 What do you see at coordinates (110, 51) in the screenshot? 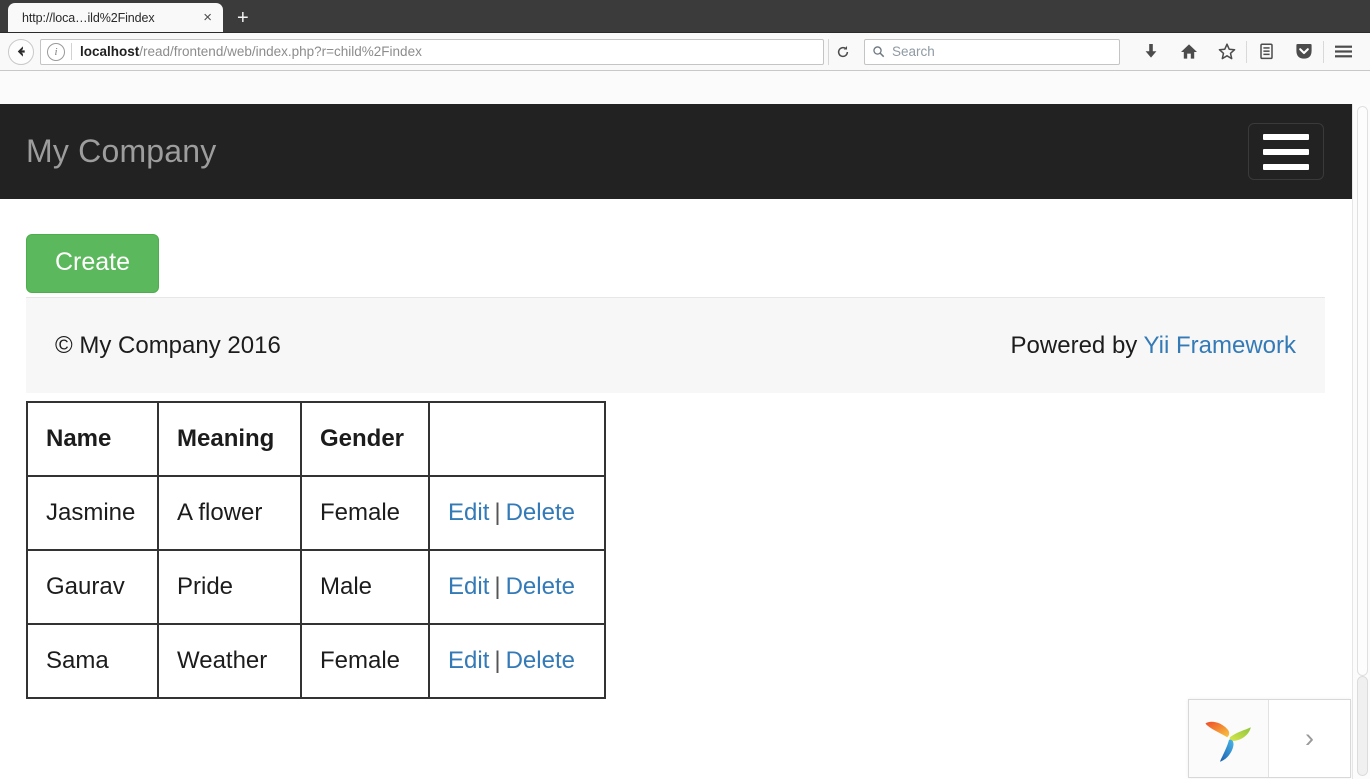
I see `url-host: localhost` at bounding box center [110, 51].